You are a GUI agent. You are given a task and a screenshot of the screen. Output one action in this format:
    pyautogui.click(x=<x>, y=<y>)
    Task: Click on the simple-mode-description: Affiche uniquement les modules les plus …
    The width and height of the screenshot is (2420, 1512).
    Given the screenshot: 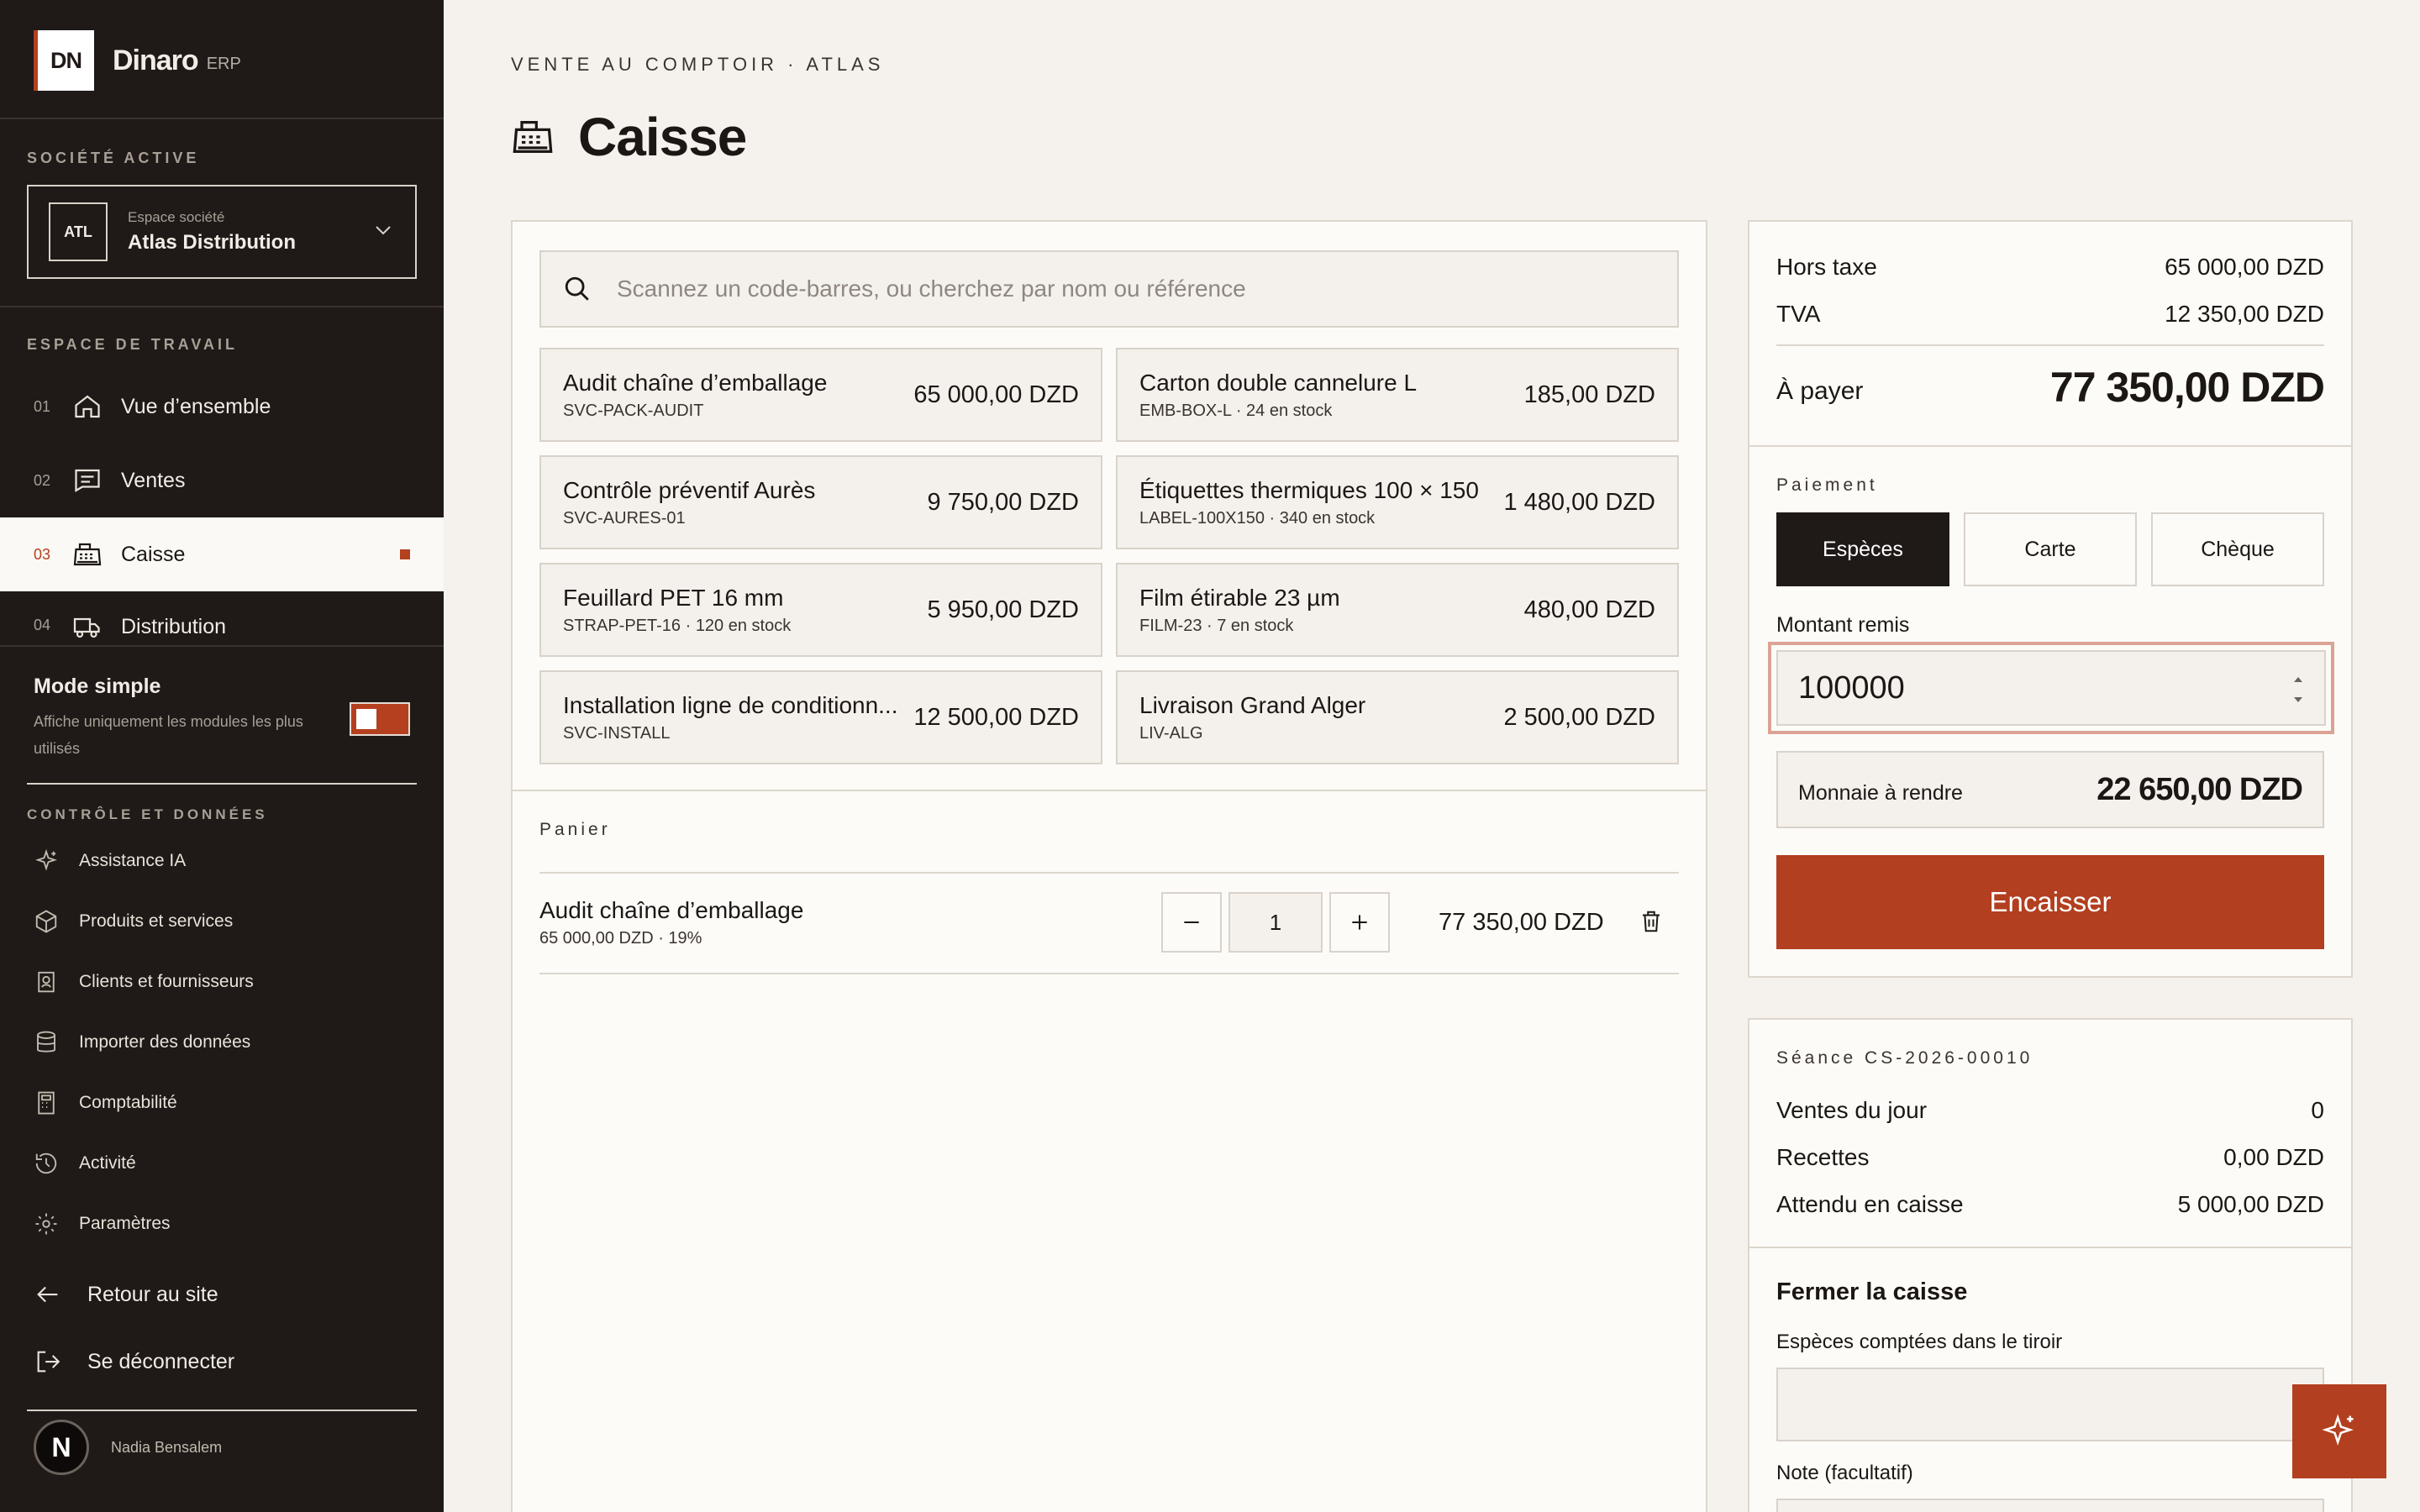 What is the action you would take?
    pyautogui.click(x=168, y=735)
    